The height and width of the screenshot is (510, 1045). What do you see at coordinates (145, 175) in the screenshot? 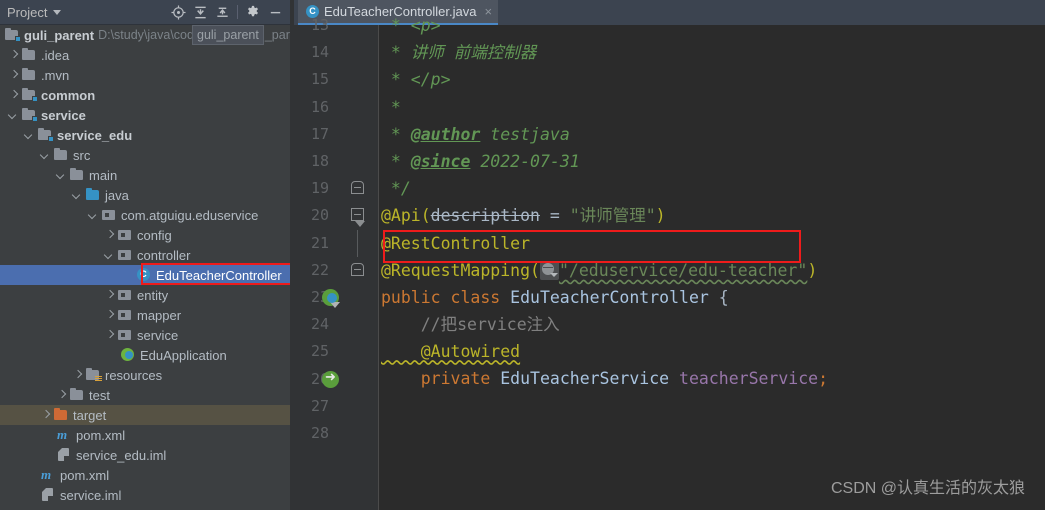
I see `tree-row-main: main` at bounding box center [145, 175].